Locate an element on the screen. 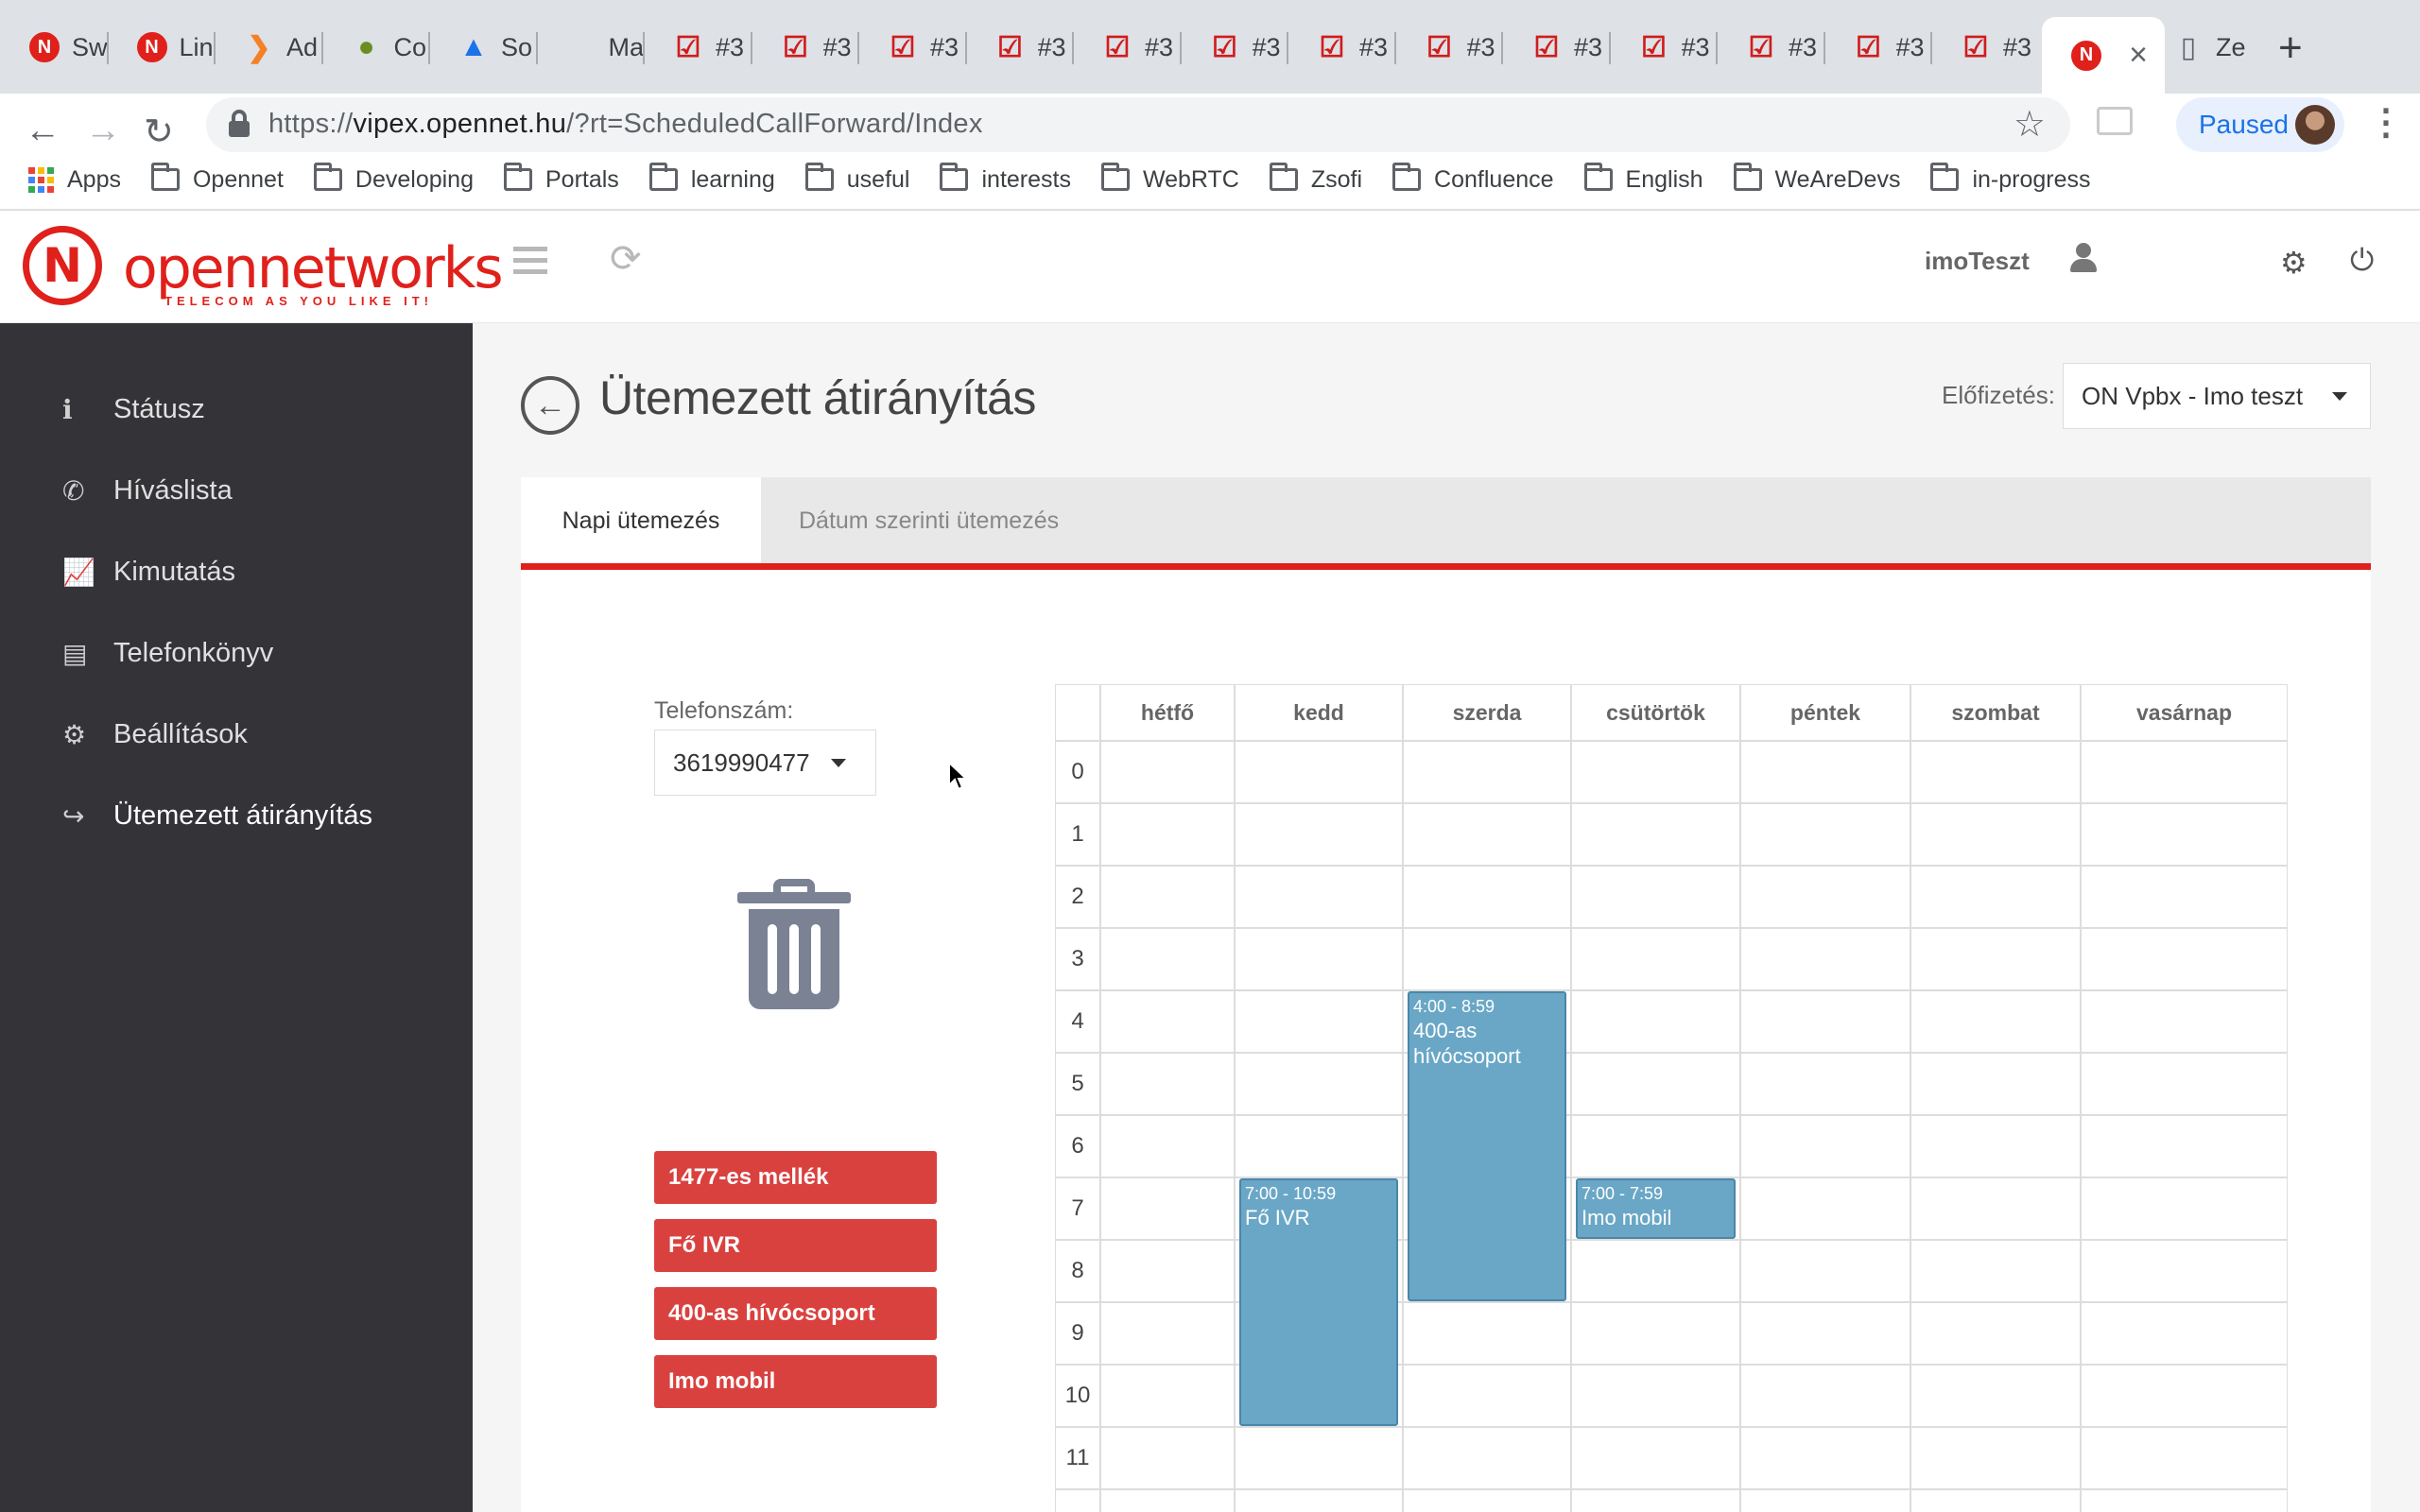 The image size is (2420, 1512). bookmark-folder: Zsofi is located at coordinates (1315, 178).